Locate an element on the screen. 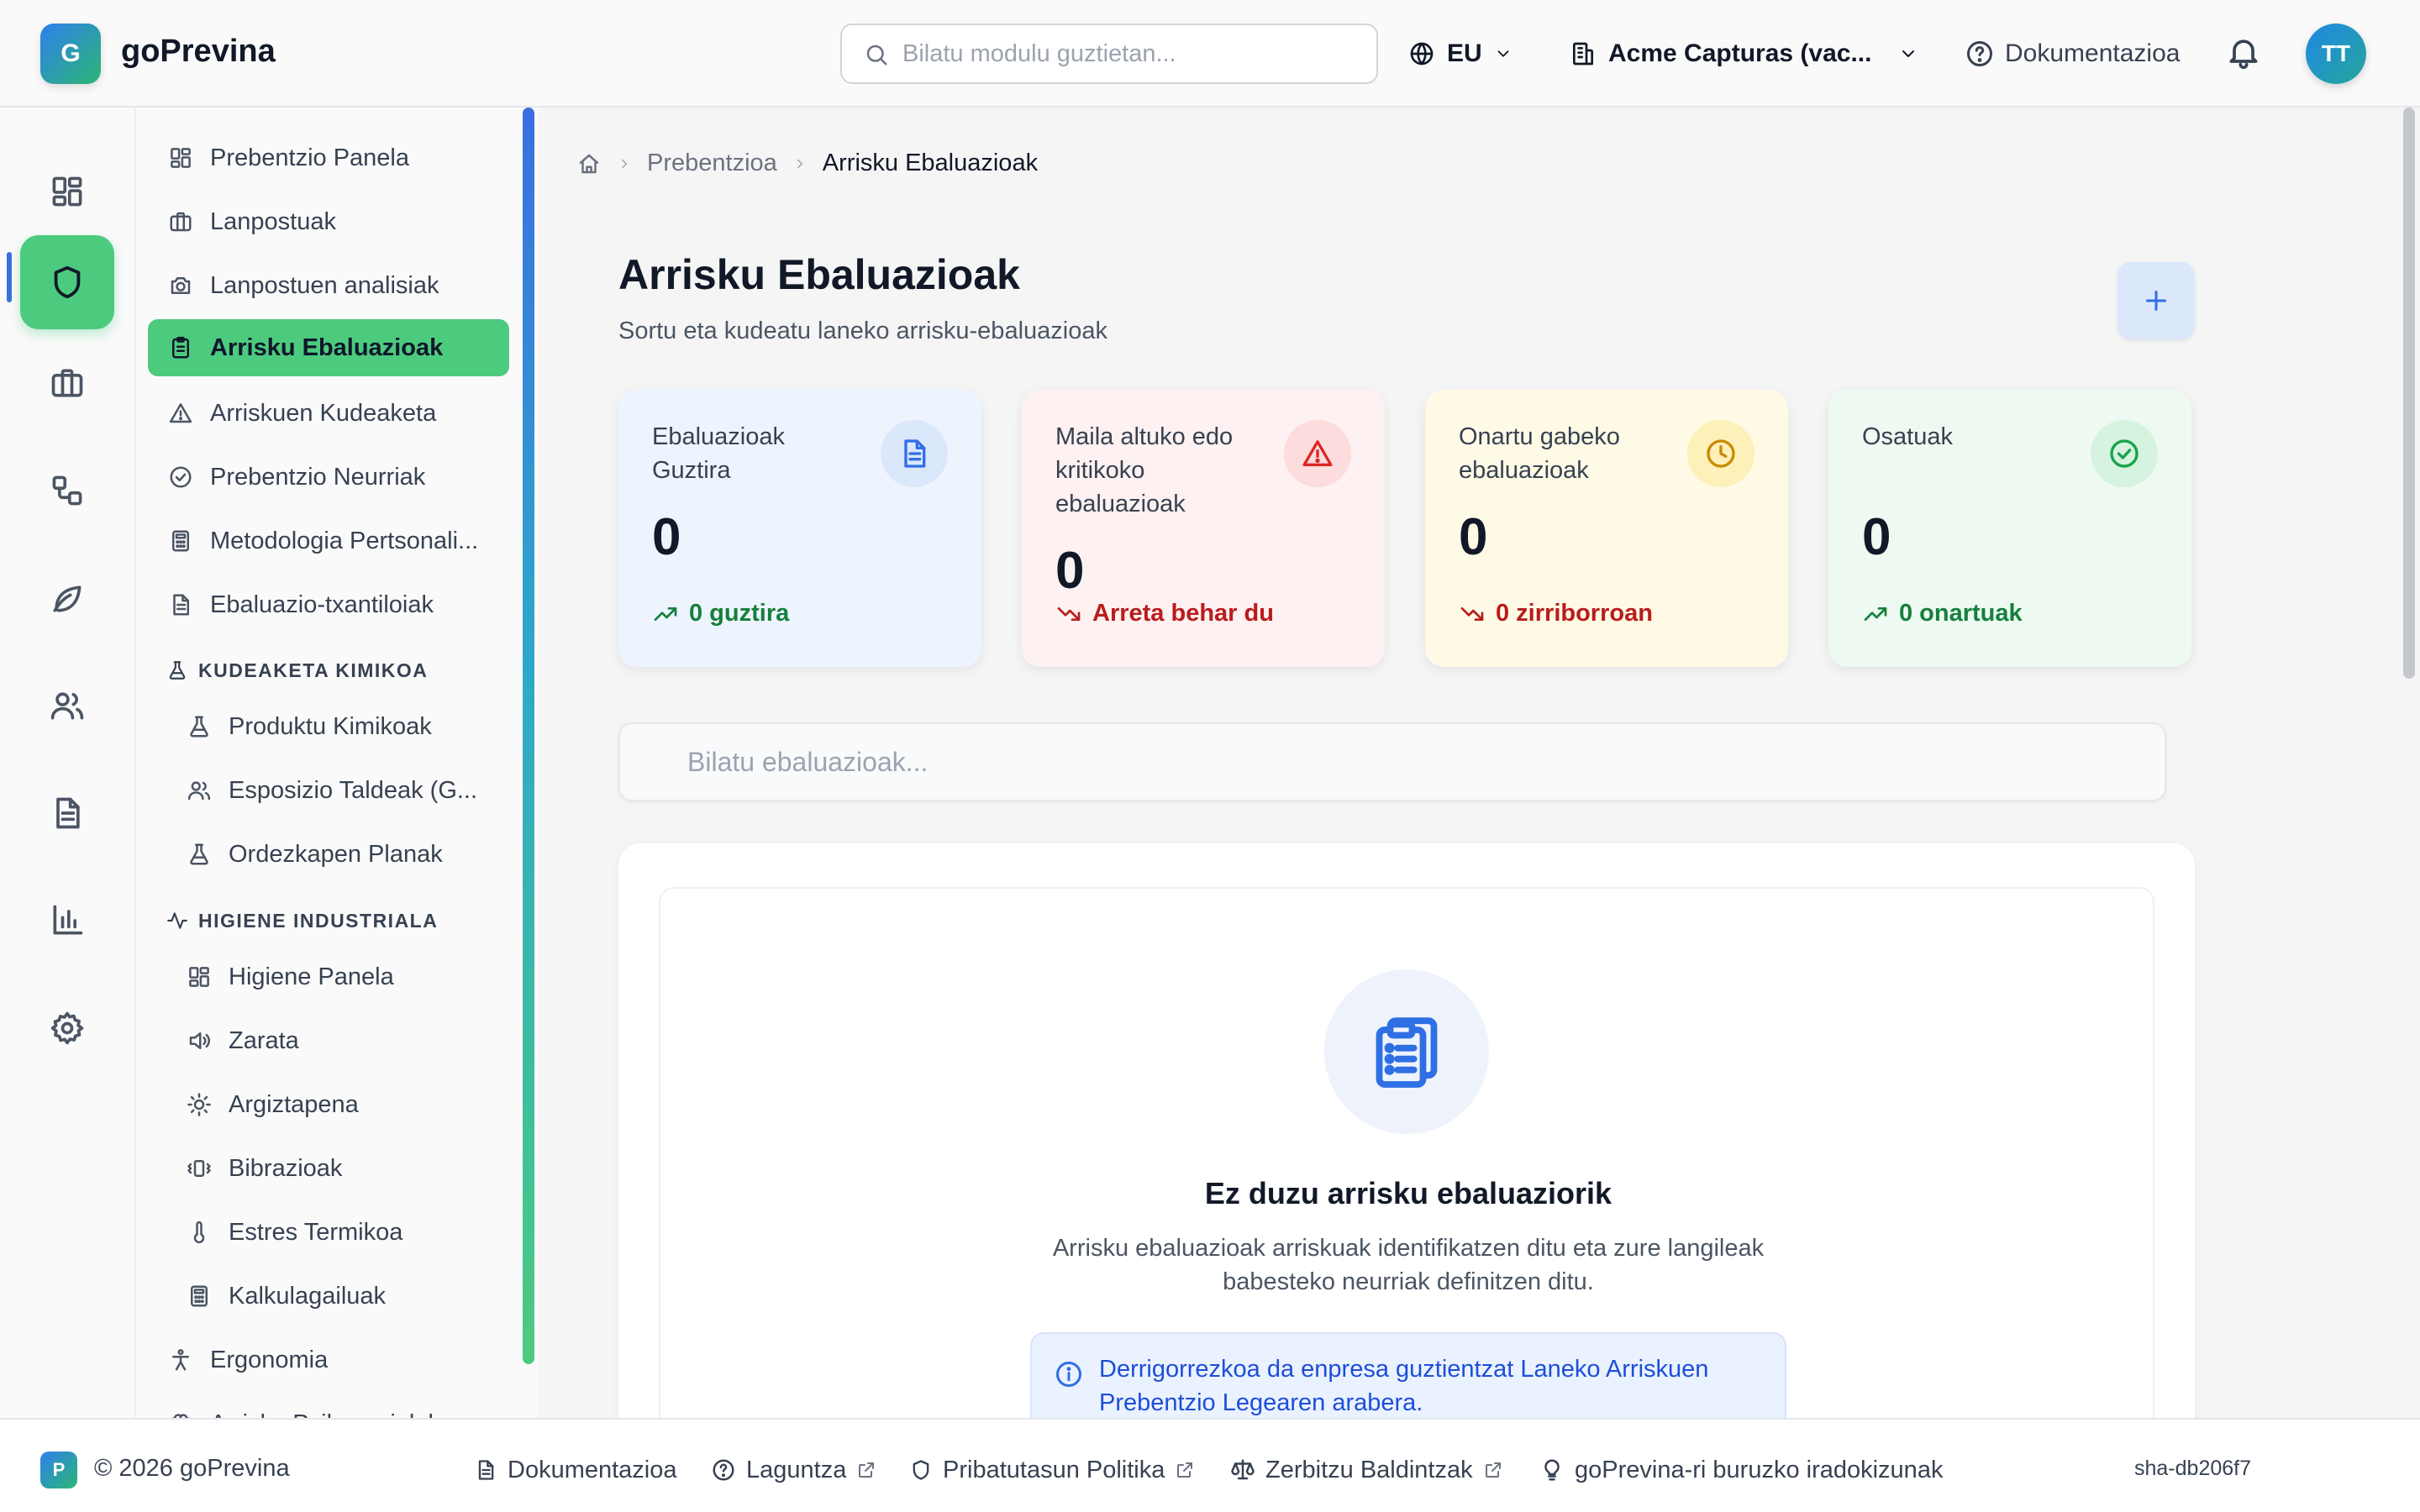  plus-icon is located at coordinates (2156, 301).